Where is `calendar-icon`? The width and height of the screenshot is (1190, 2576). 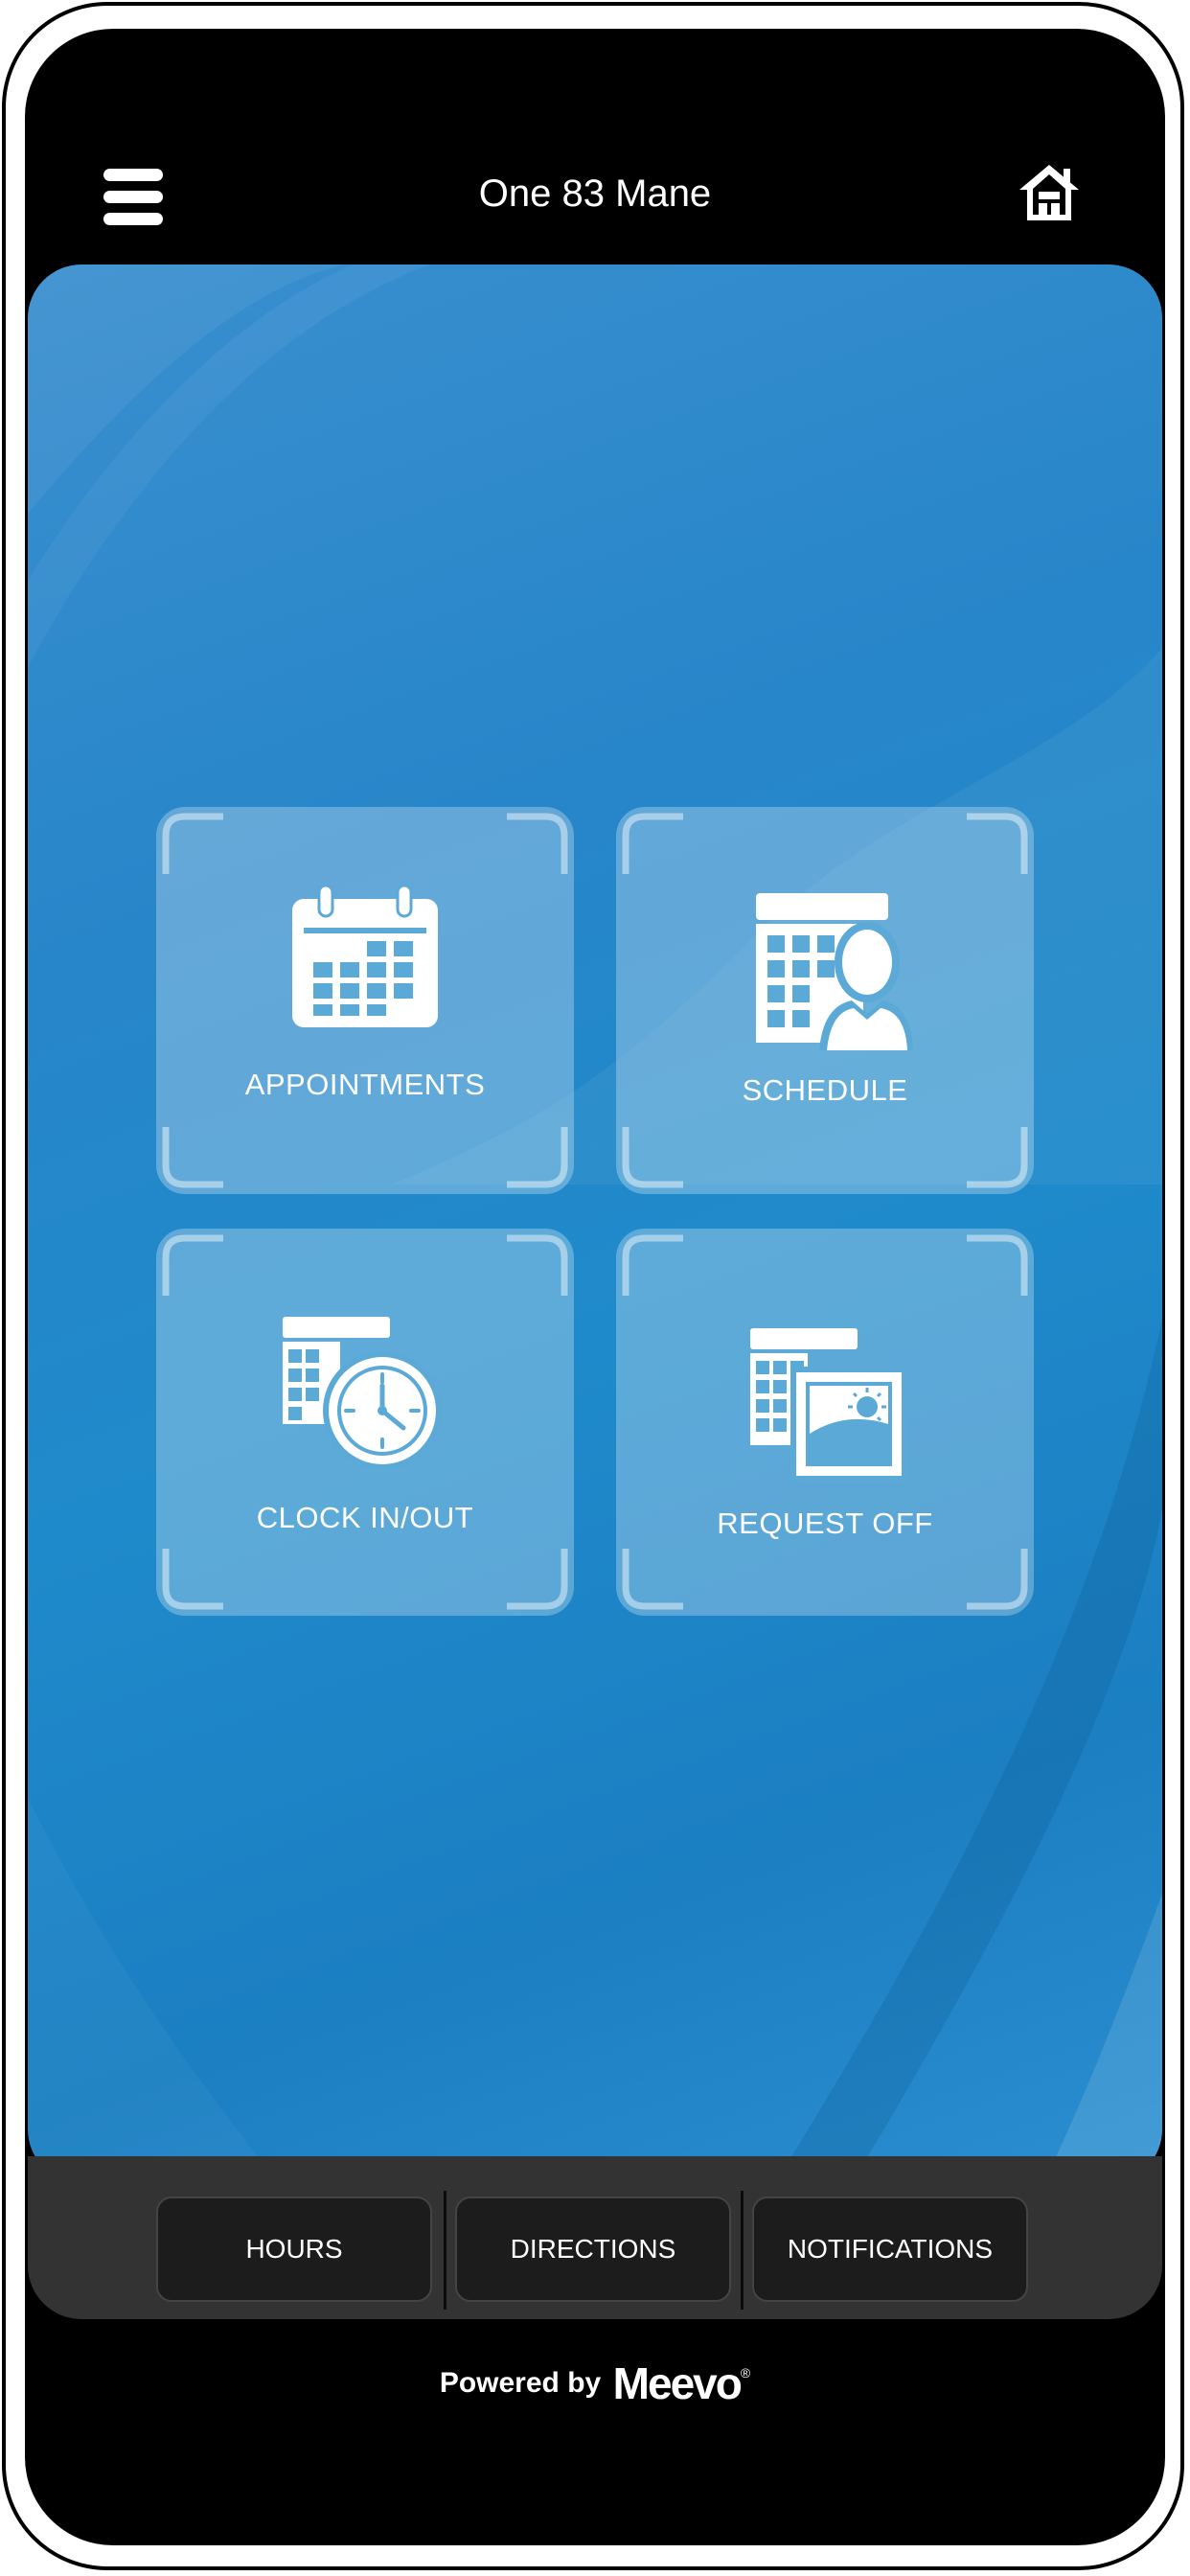
calendar-icon is located at coordinates (365, 956).